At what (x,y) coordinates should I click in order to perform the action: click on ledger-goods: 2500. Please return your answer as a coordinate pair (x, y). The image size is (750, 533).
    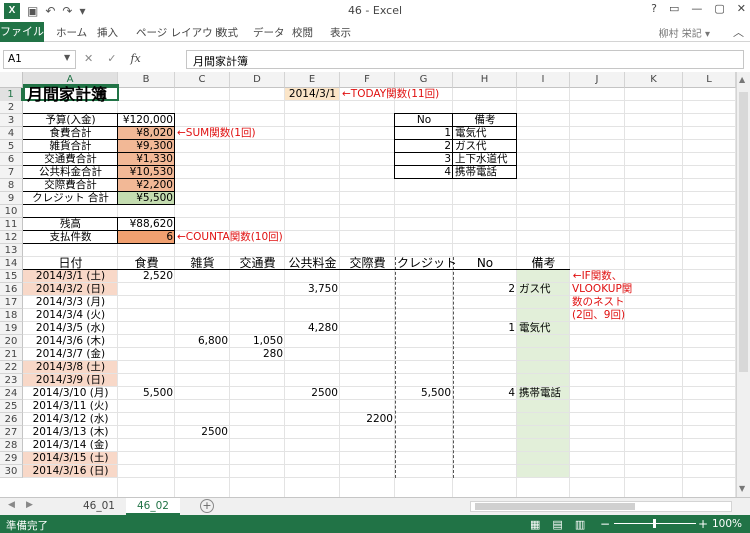
    Looking at the image, I should click on (202, 432).